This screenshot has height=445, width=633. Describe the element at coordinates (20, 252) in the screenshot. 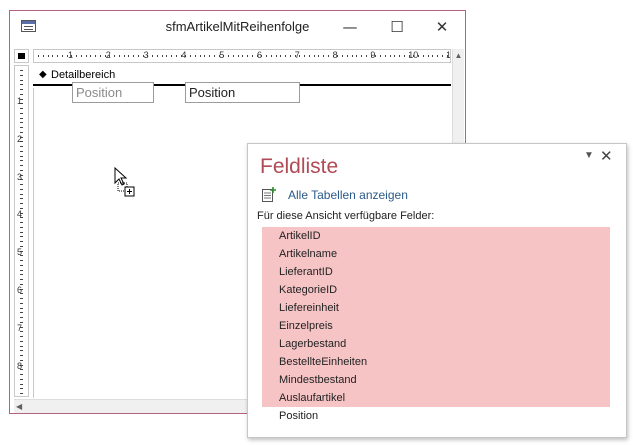

I see `ruler-number: 5` at that location.